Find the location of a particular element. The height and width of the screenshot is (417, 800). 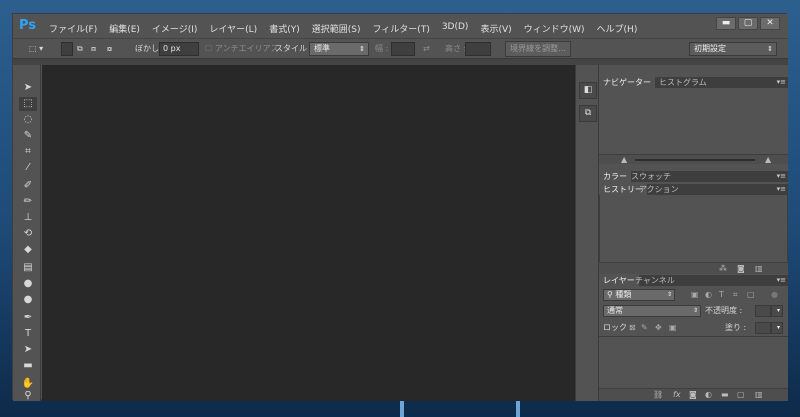

brush-tool-icon: ✏ is located at coordinates (28, 202).